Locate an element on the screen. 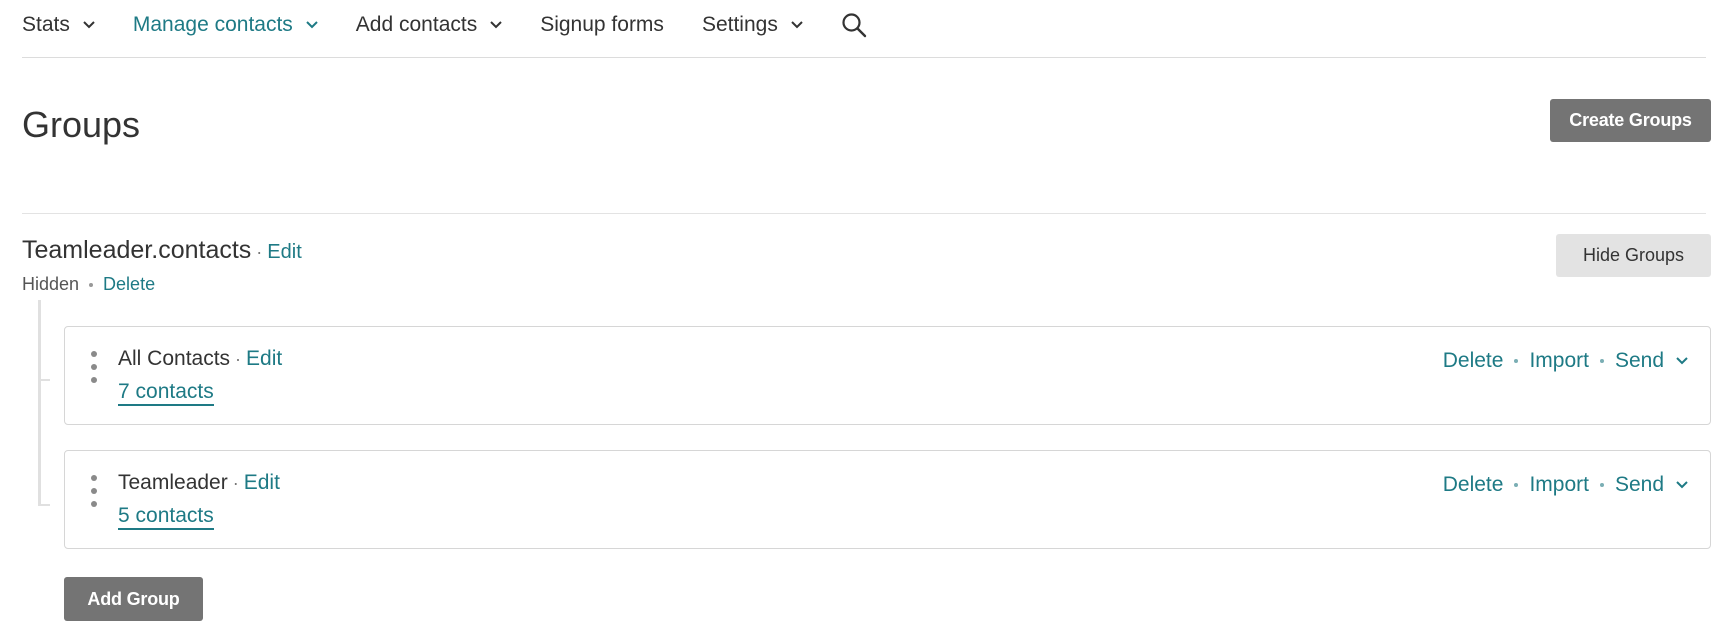  nav-label: Manage contacts is located at coordinates (212, 24).